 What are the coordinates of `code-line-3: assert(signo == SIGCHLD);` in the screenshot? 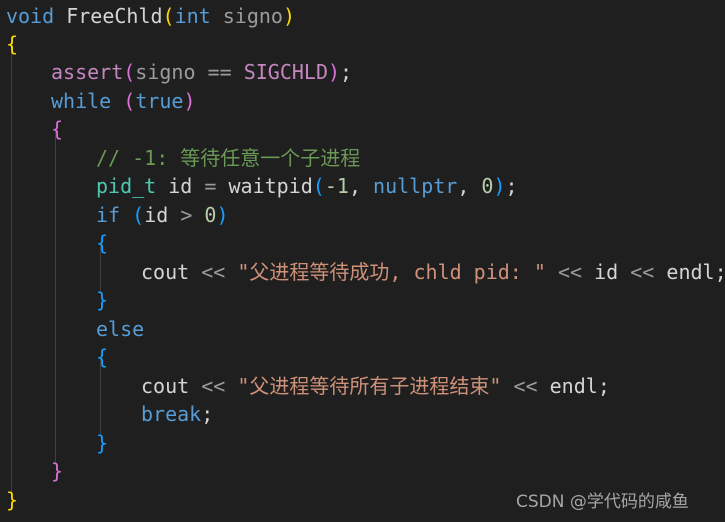 It's located at (201, 72).